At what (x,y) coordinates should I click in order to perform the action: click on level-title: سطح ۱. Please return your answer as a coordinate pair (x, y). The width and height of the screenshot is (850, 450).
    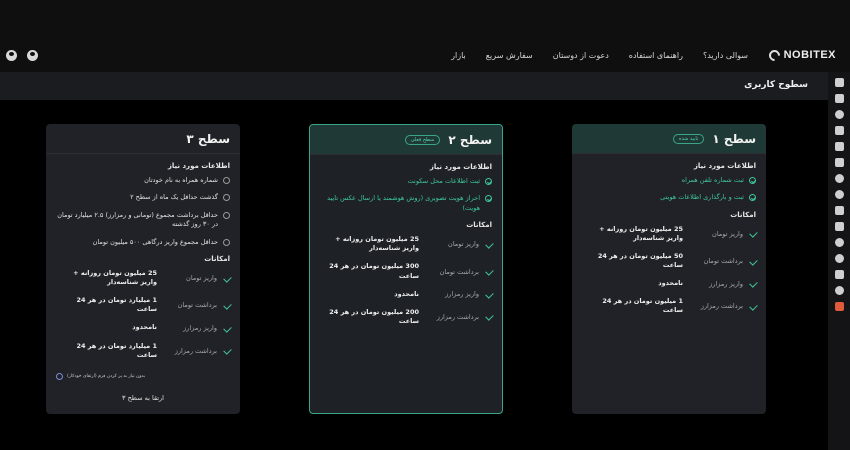
    Looking at the image, I should click on (734, 138).